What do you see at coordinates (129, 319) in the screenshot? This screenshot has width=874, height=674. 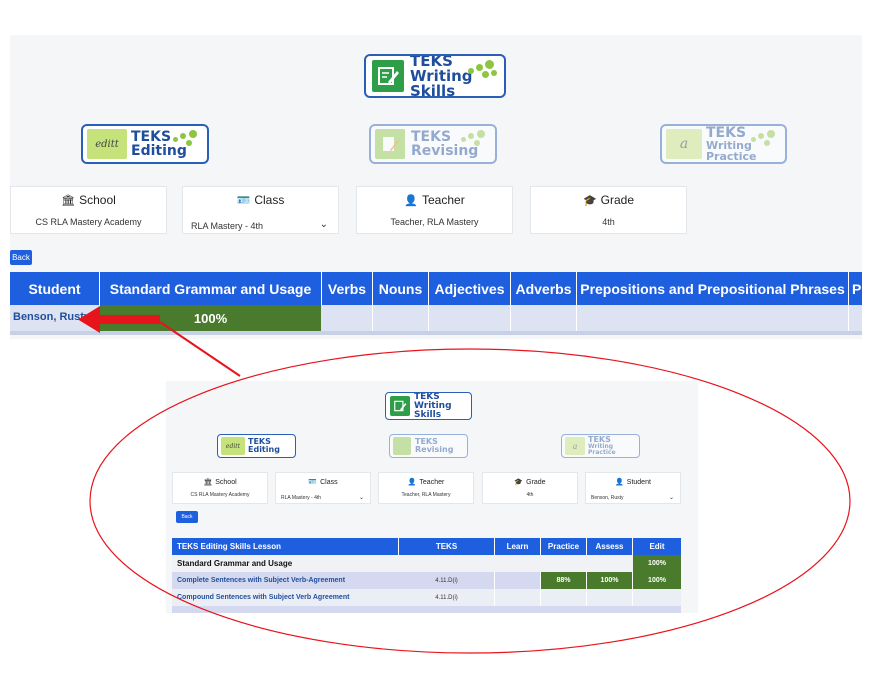 I see `annotation-arrow-shaft` at bounding box center [129, 319].